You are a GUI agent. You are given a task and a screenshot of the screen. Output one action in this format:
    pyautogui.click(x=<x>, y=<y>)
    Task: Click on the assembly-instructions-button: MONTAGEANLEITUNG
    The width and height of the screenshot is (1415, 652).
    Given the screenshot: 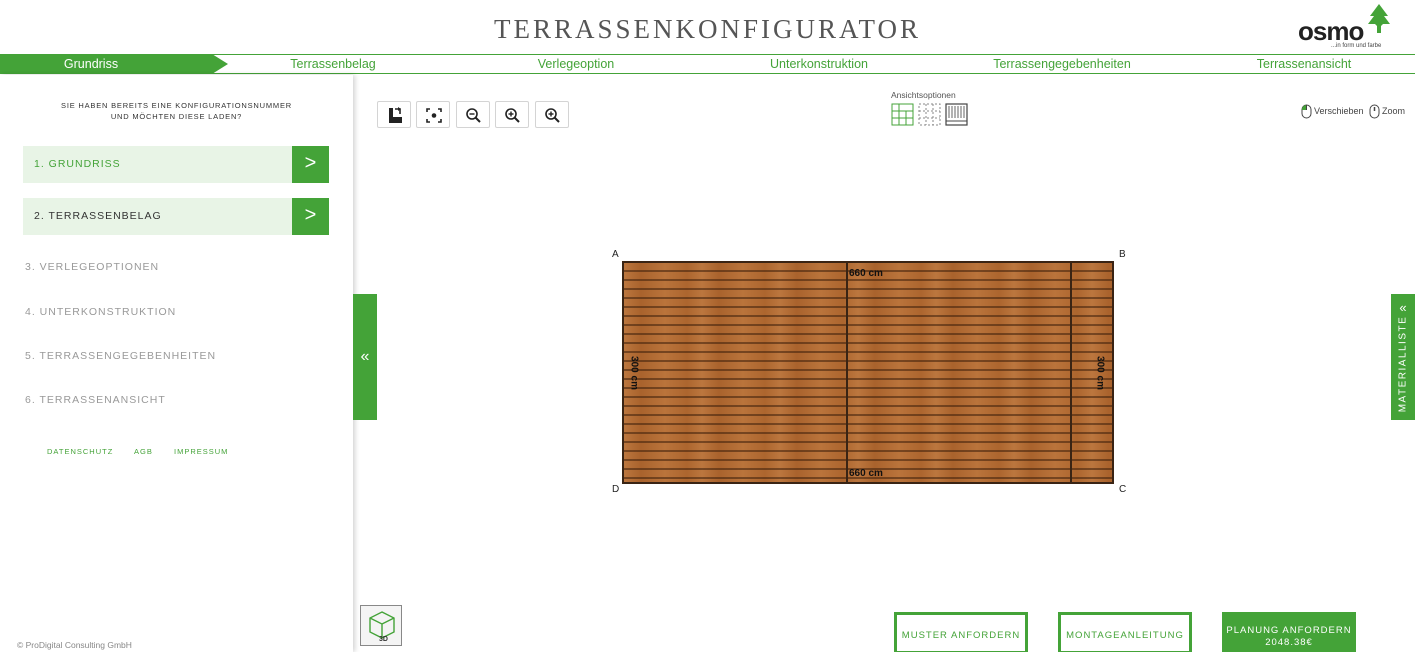 What is the action you would take?
    pyautogui.click(x=1125, y=632)
    